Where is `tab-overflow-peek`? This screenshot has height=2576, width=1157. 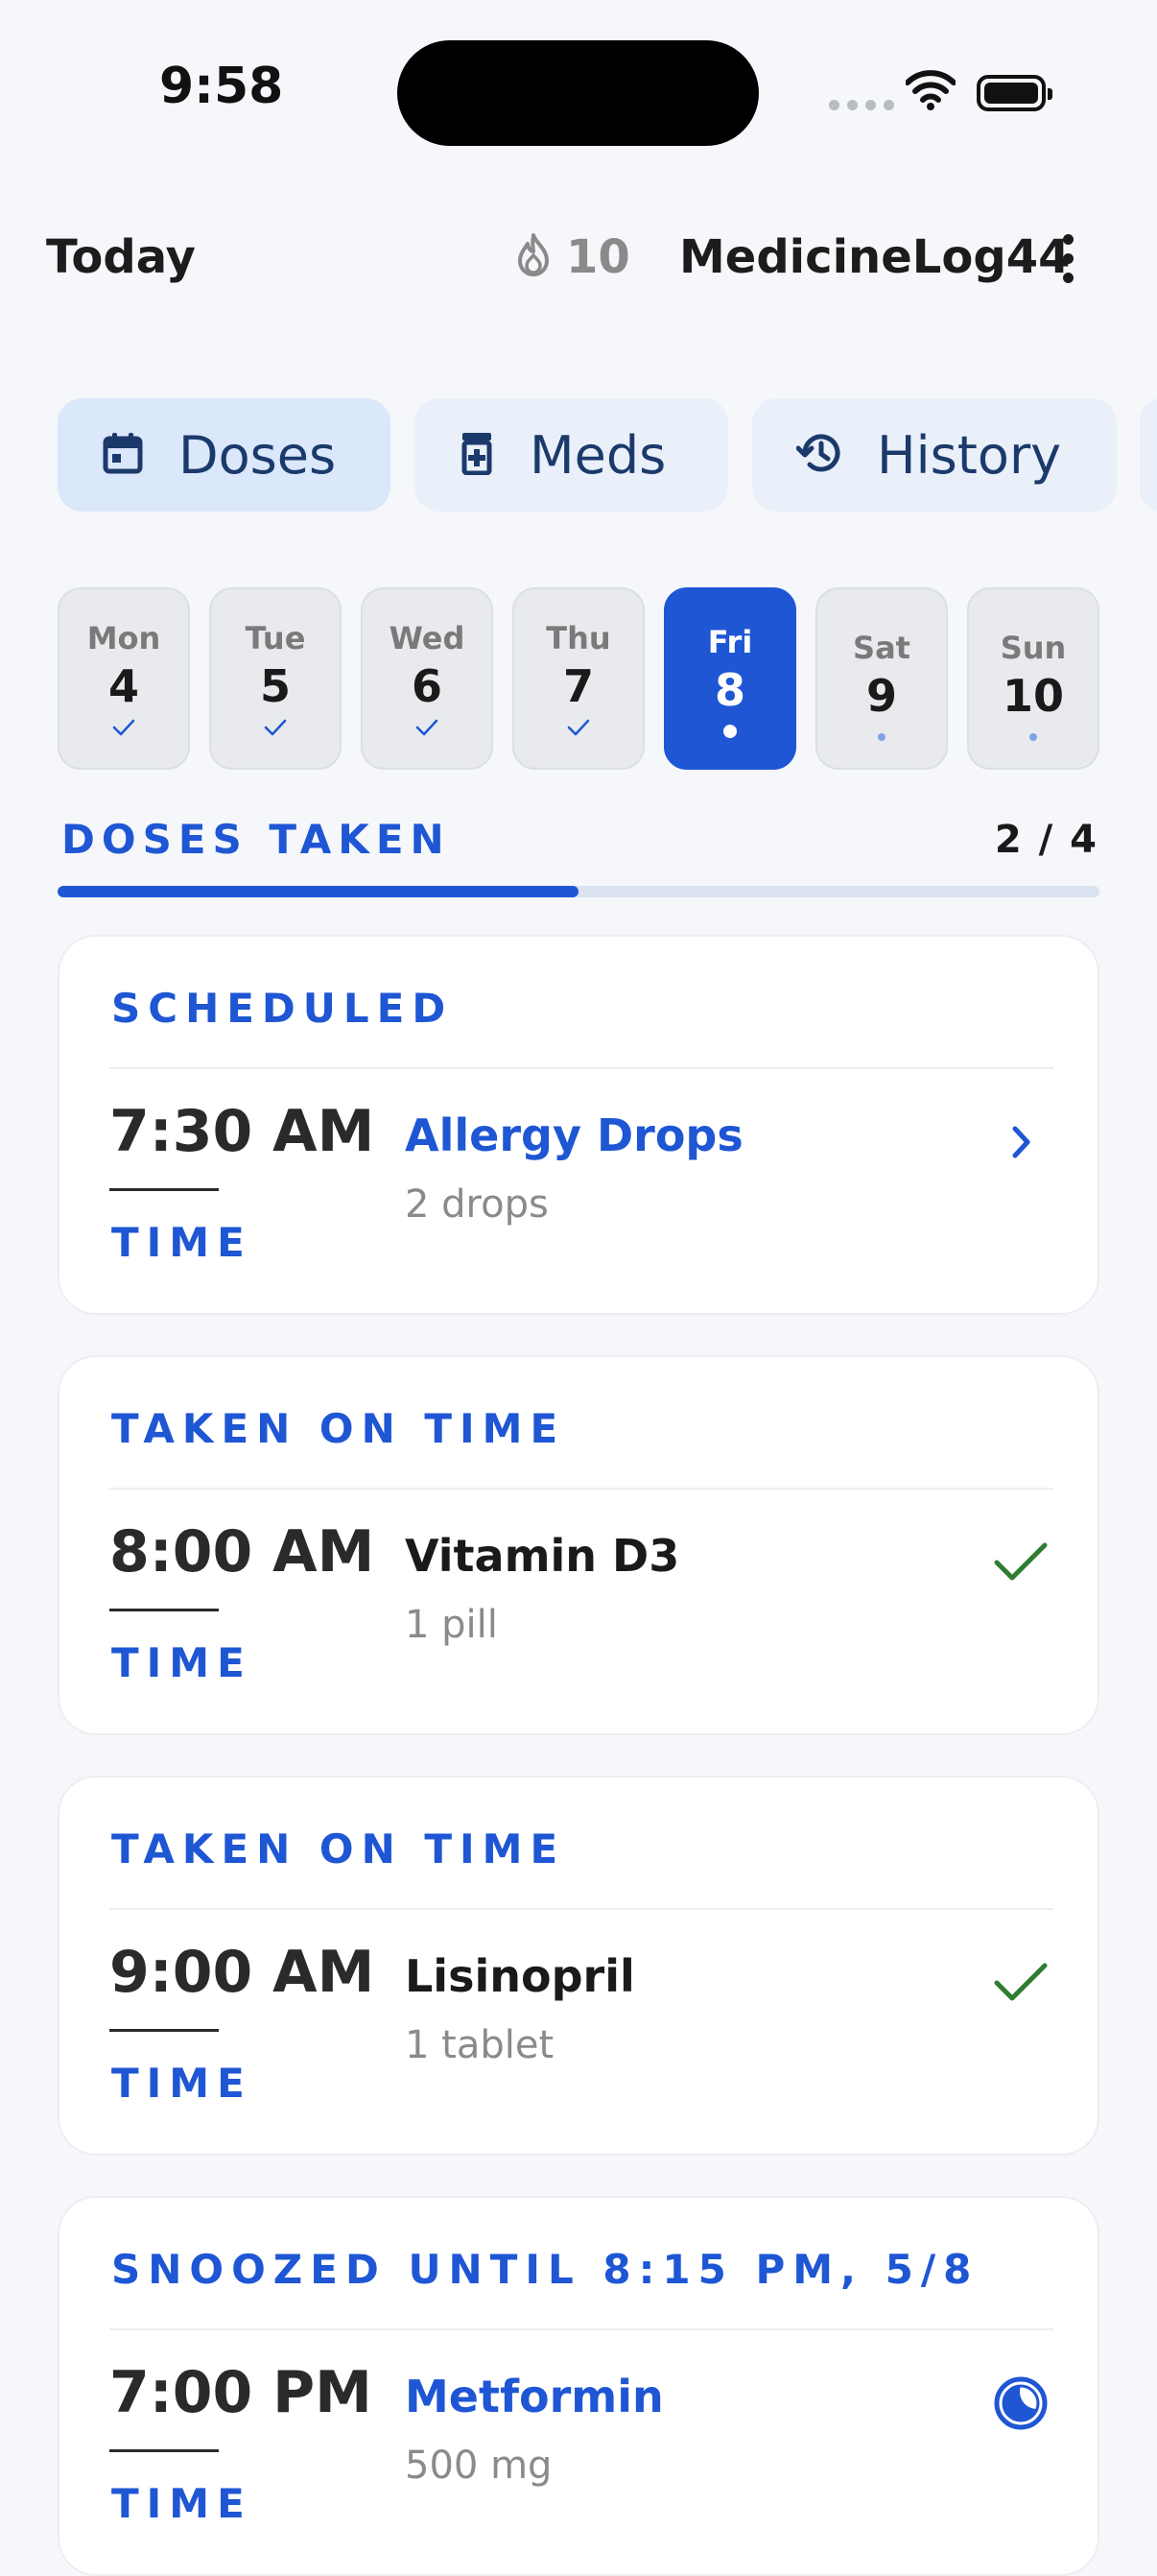
tab-overflow-peek is located at coordinates (1148, 455).